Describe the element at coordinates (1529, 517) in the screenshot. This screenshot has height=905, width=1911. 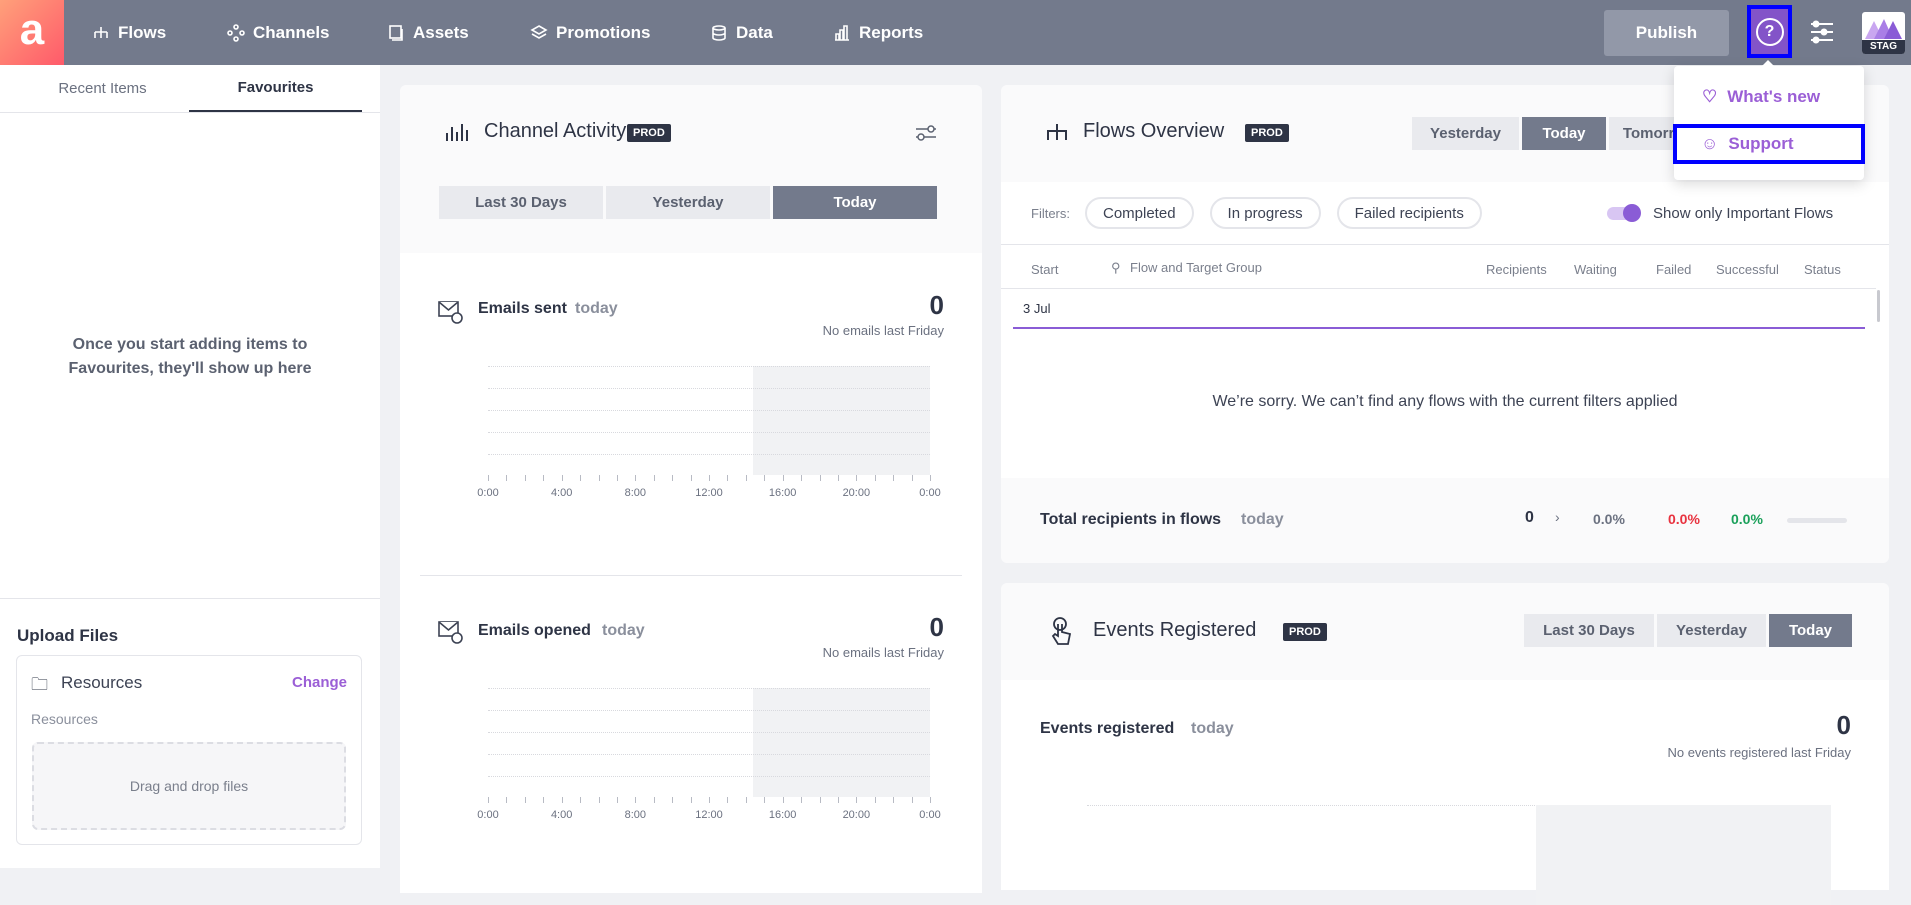
I see `total-recipients-count: 0` at that location.